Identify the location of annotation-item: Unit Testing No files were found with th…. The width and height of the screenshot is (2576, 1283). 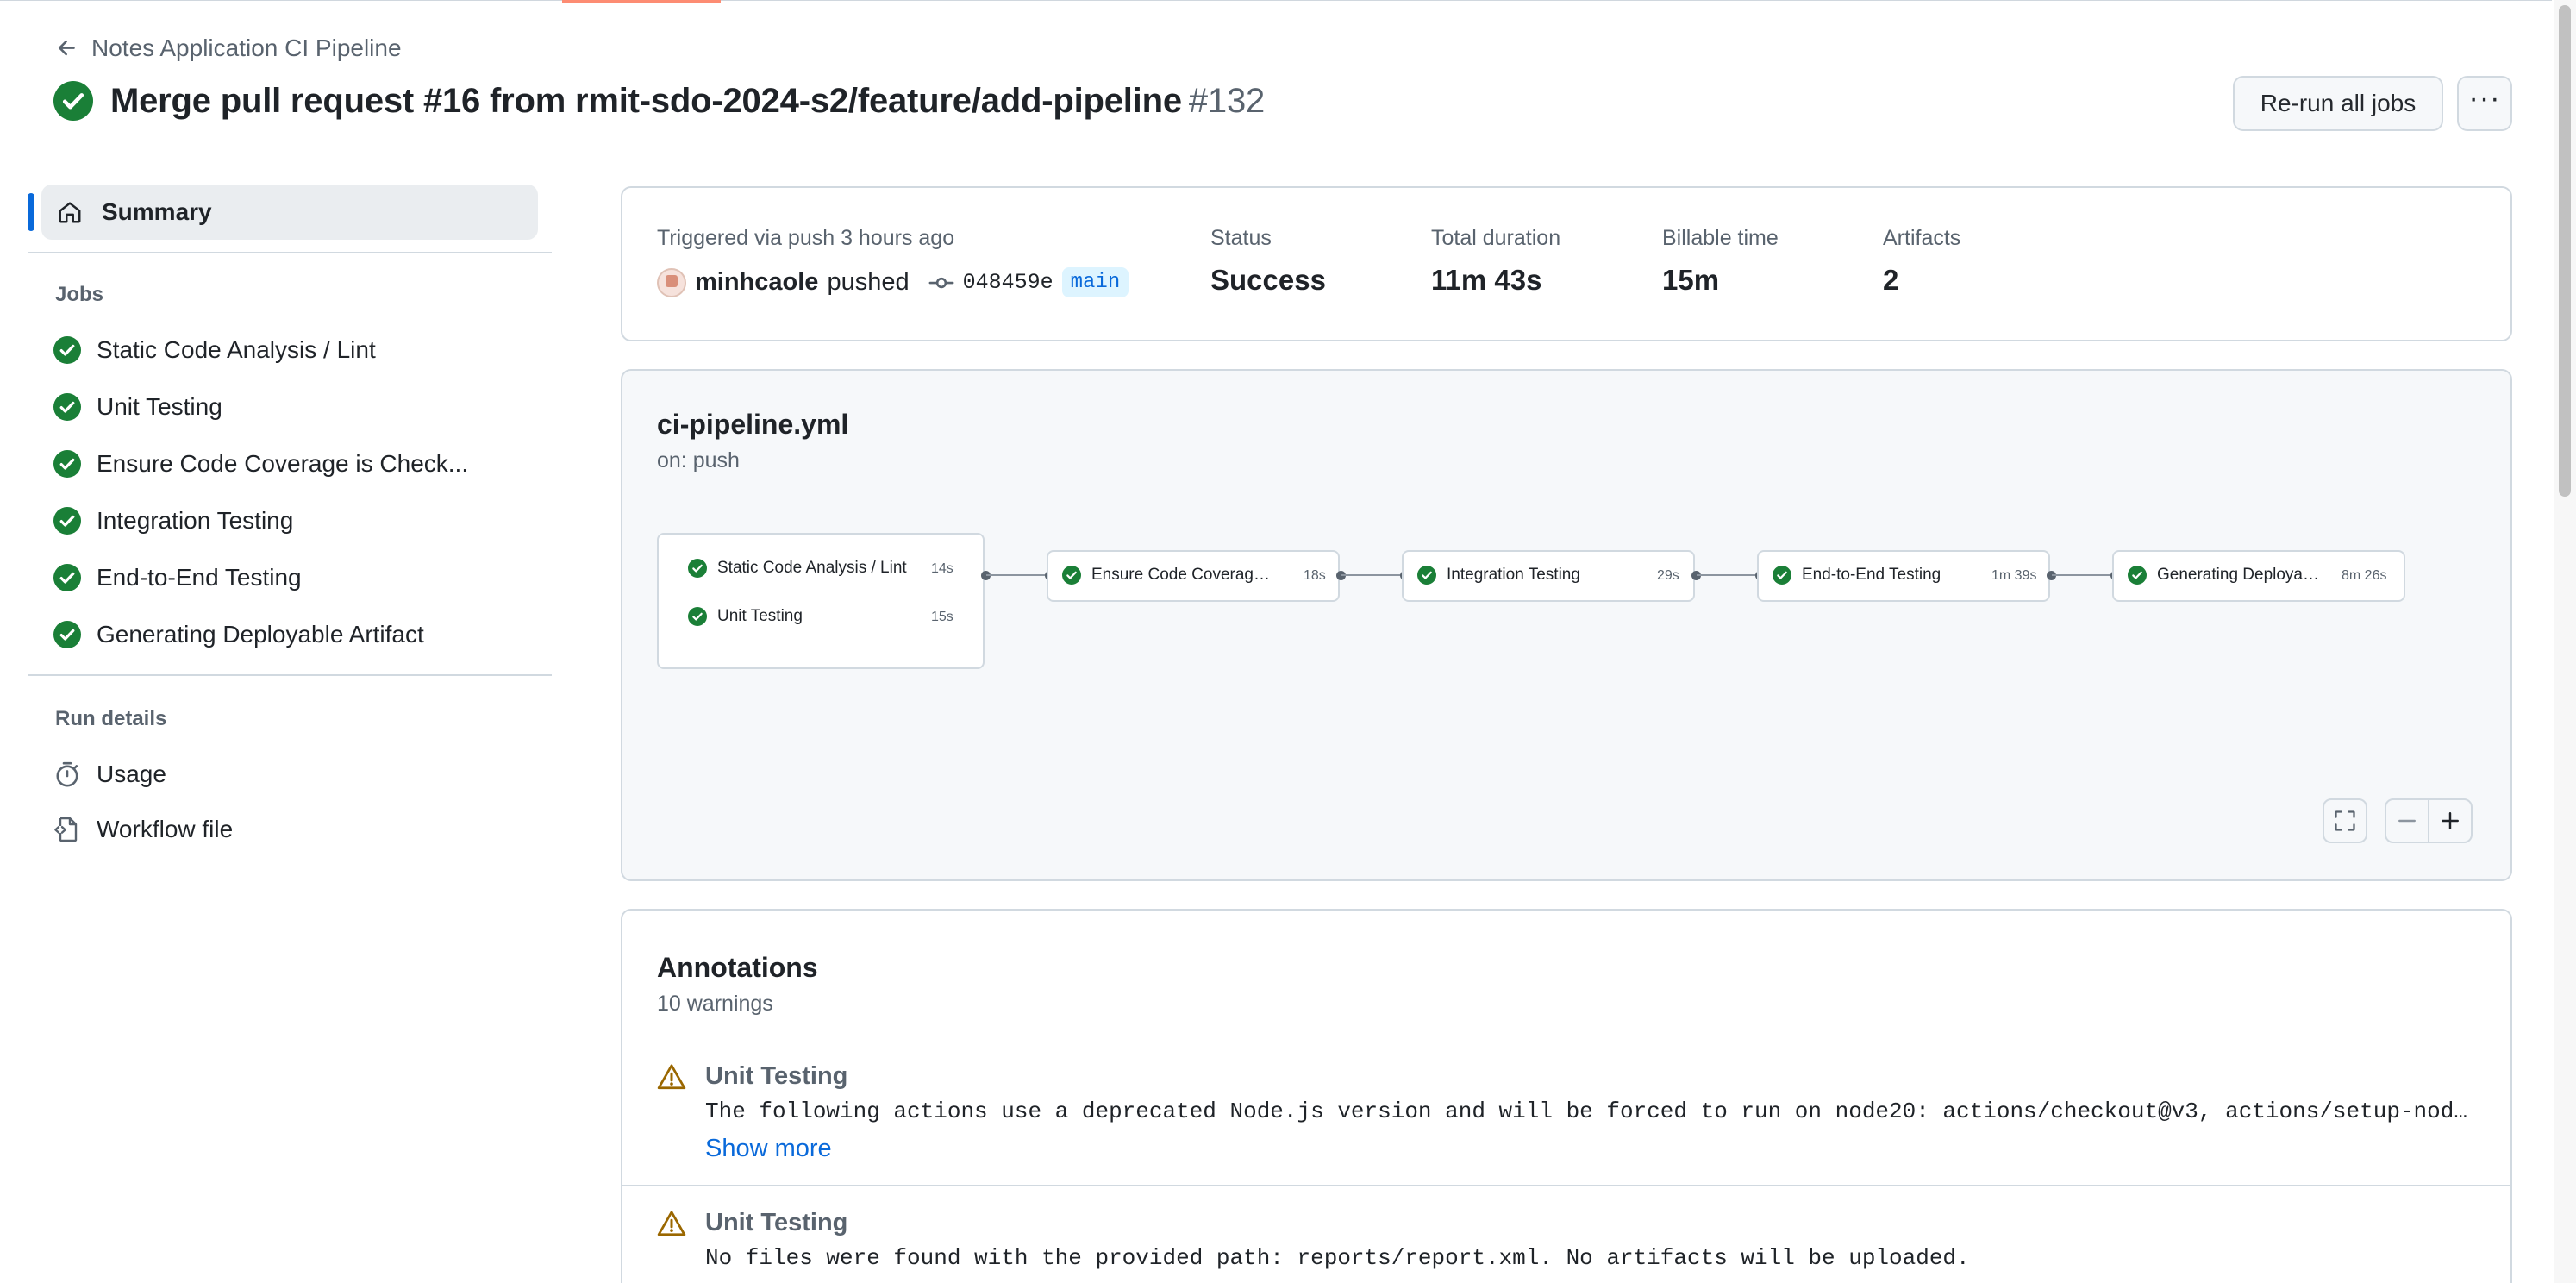
(1567, 1246).